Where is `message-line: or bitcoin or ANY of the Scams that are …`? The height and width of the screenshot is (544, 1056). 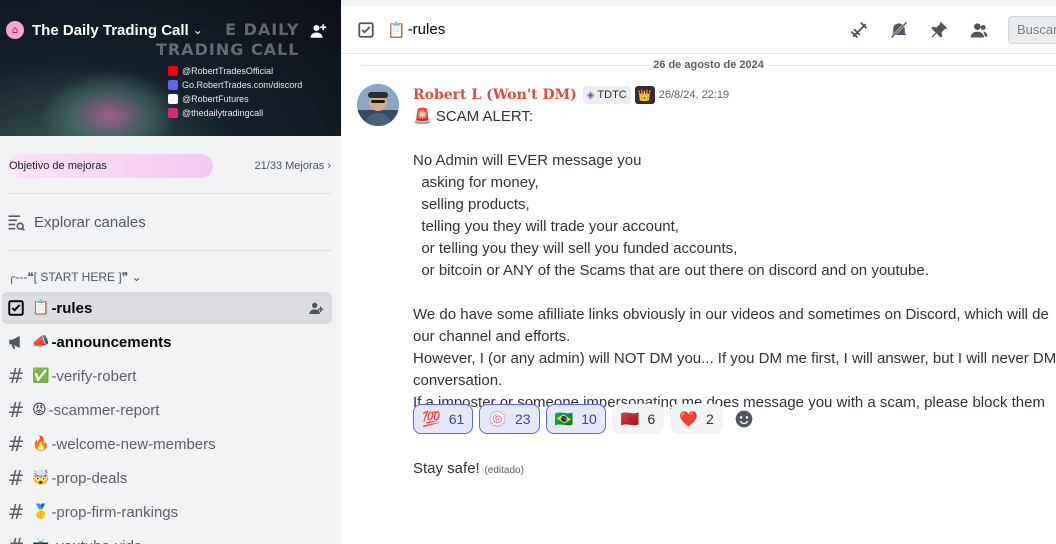
message-line: or bitcoin or ANY of the Scams that are … is located at coordinates (733, 271).